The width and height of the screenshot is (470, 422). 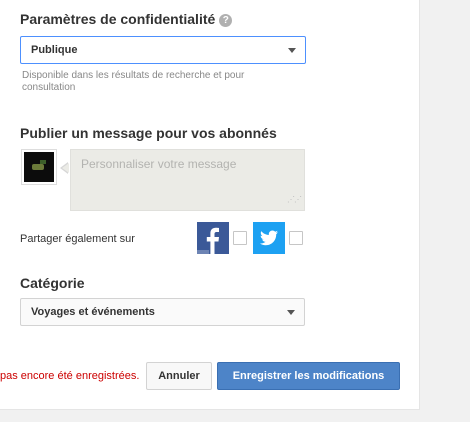 I want to click on share-label: Partager également sur, so click(x=77, y=239).